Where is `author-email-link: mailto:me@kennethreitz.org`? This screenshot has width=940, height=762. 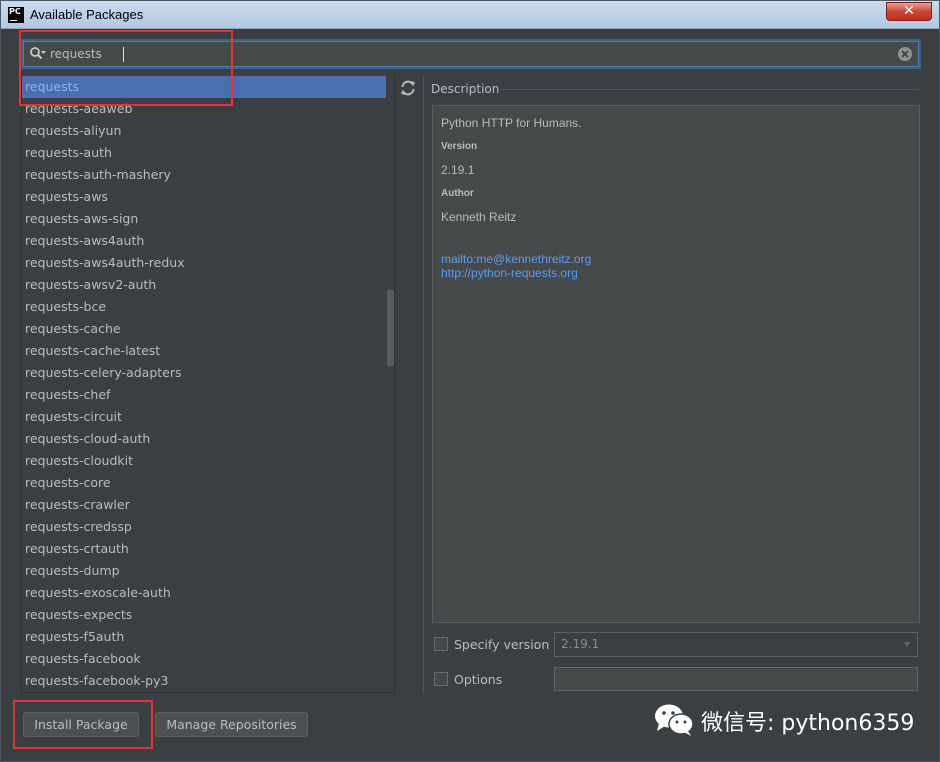 author-email-link: mailto:me@kennethreitz.org is located at coordinates (516, 259).